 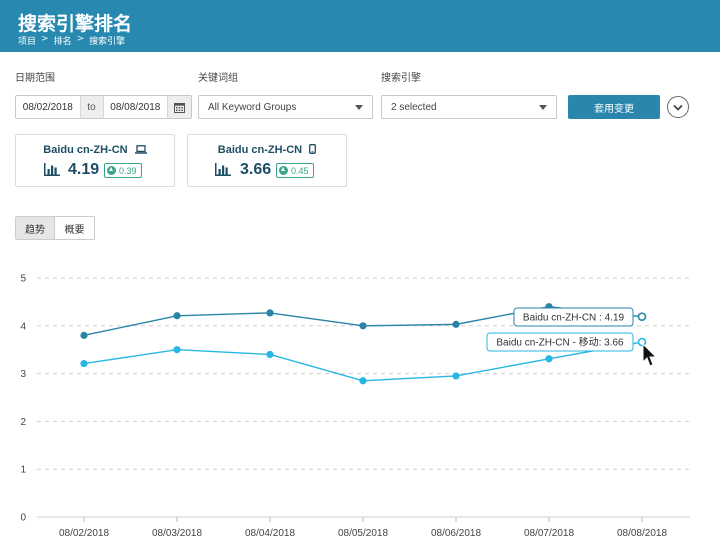 What do you see at coordinates (300, 170) in the screenshot?
I see `score-change-value: 0.45` at bounding box center [300, 170].